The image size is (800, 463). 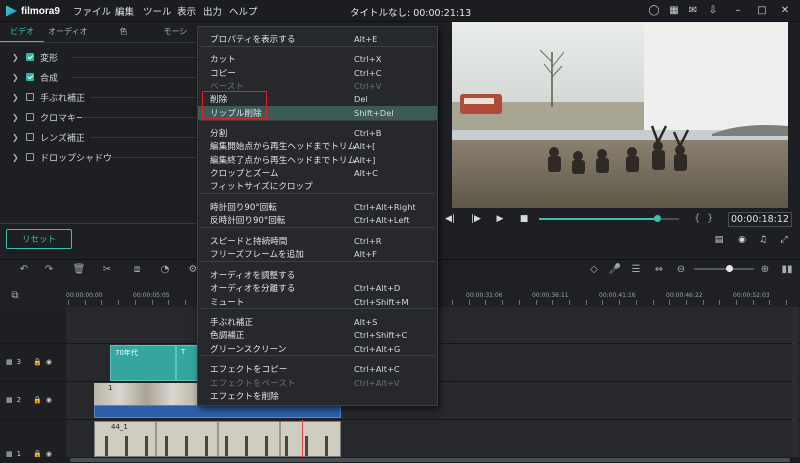 What do you see at coordinates (317, 335) in the screenshot?
I see `menu-item: 色調補正 Ctrl+Shift+C` at bounding box center [317, 335].